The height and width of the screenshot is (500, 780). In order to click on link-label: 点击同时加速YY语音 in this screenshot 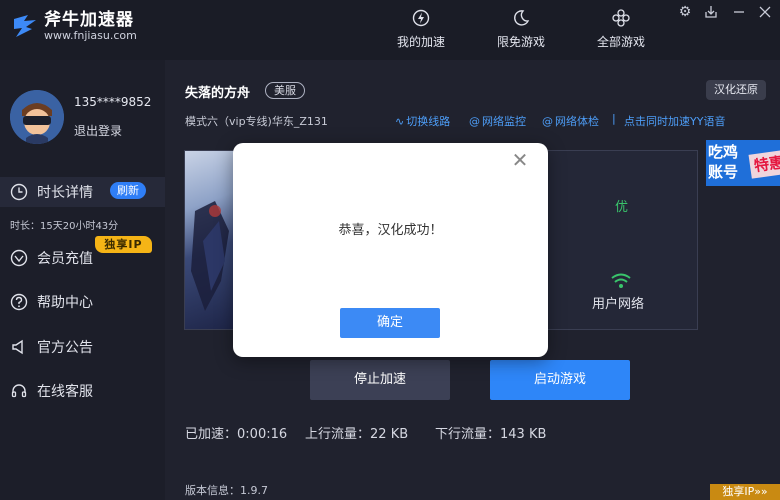, I will do `click(675, 121)`.